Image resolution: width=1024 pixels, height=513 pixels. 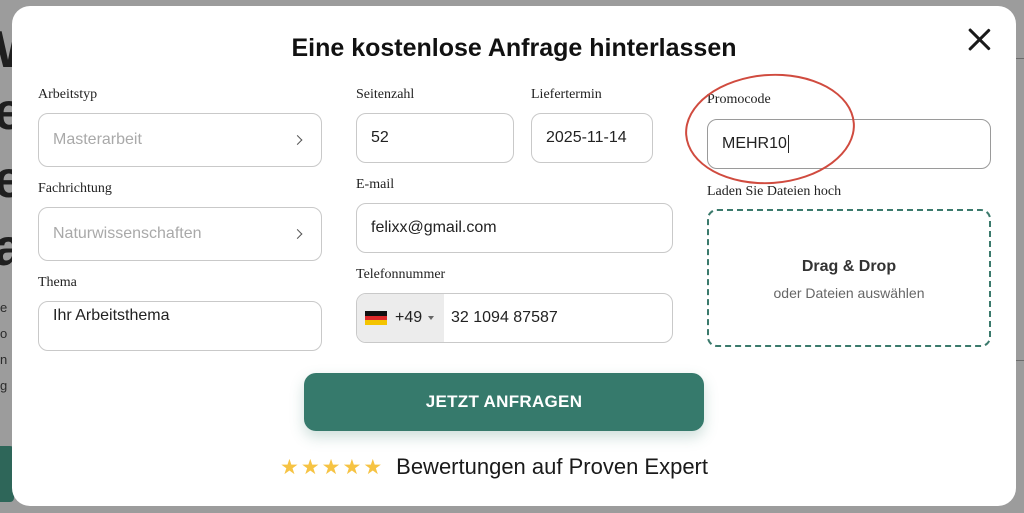 What do you see at coordinates (739, 99) in the screenshot?
I see `promocode-label: Promocode` at bounding box center [739, 99].